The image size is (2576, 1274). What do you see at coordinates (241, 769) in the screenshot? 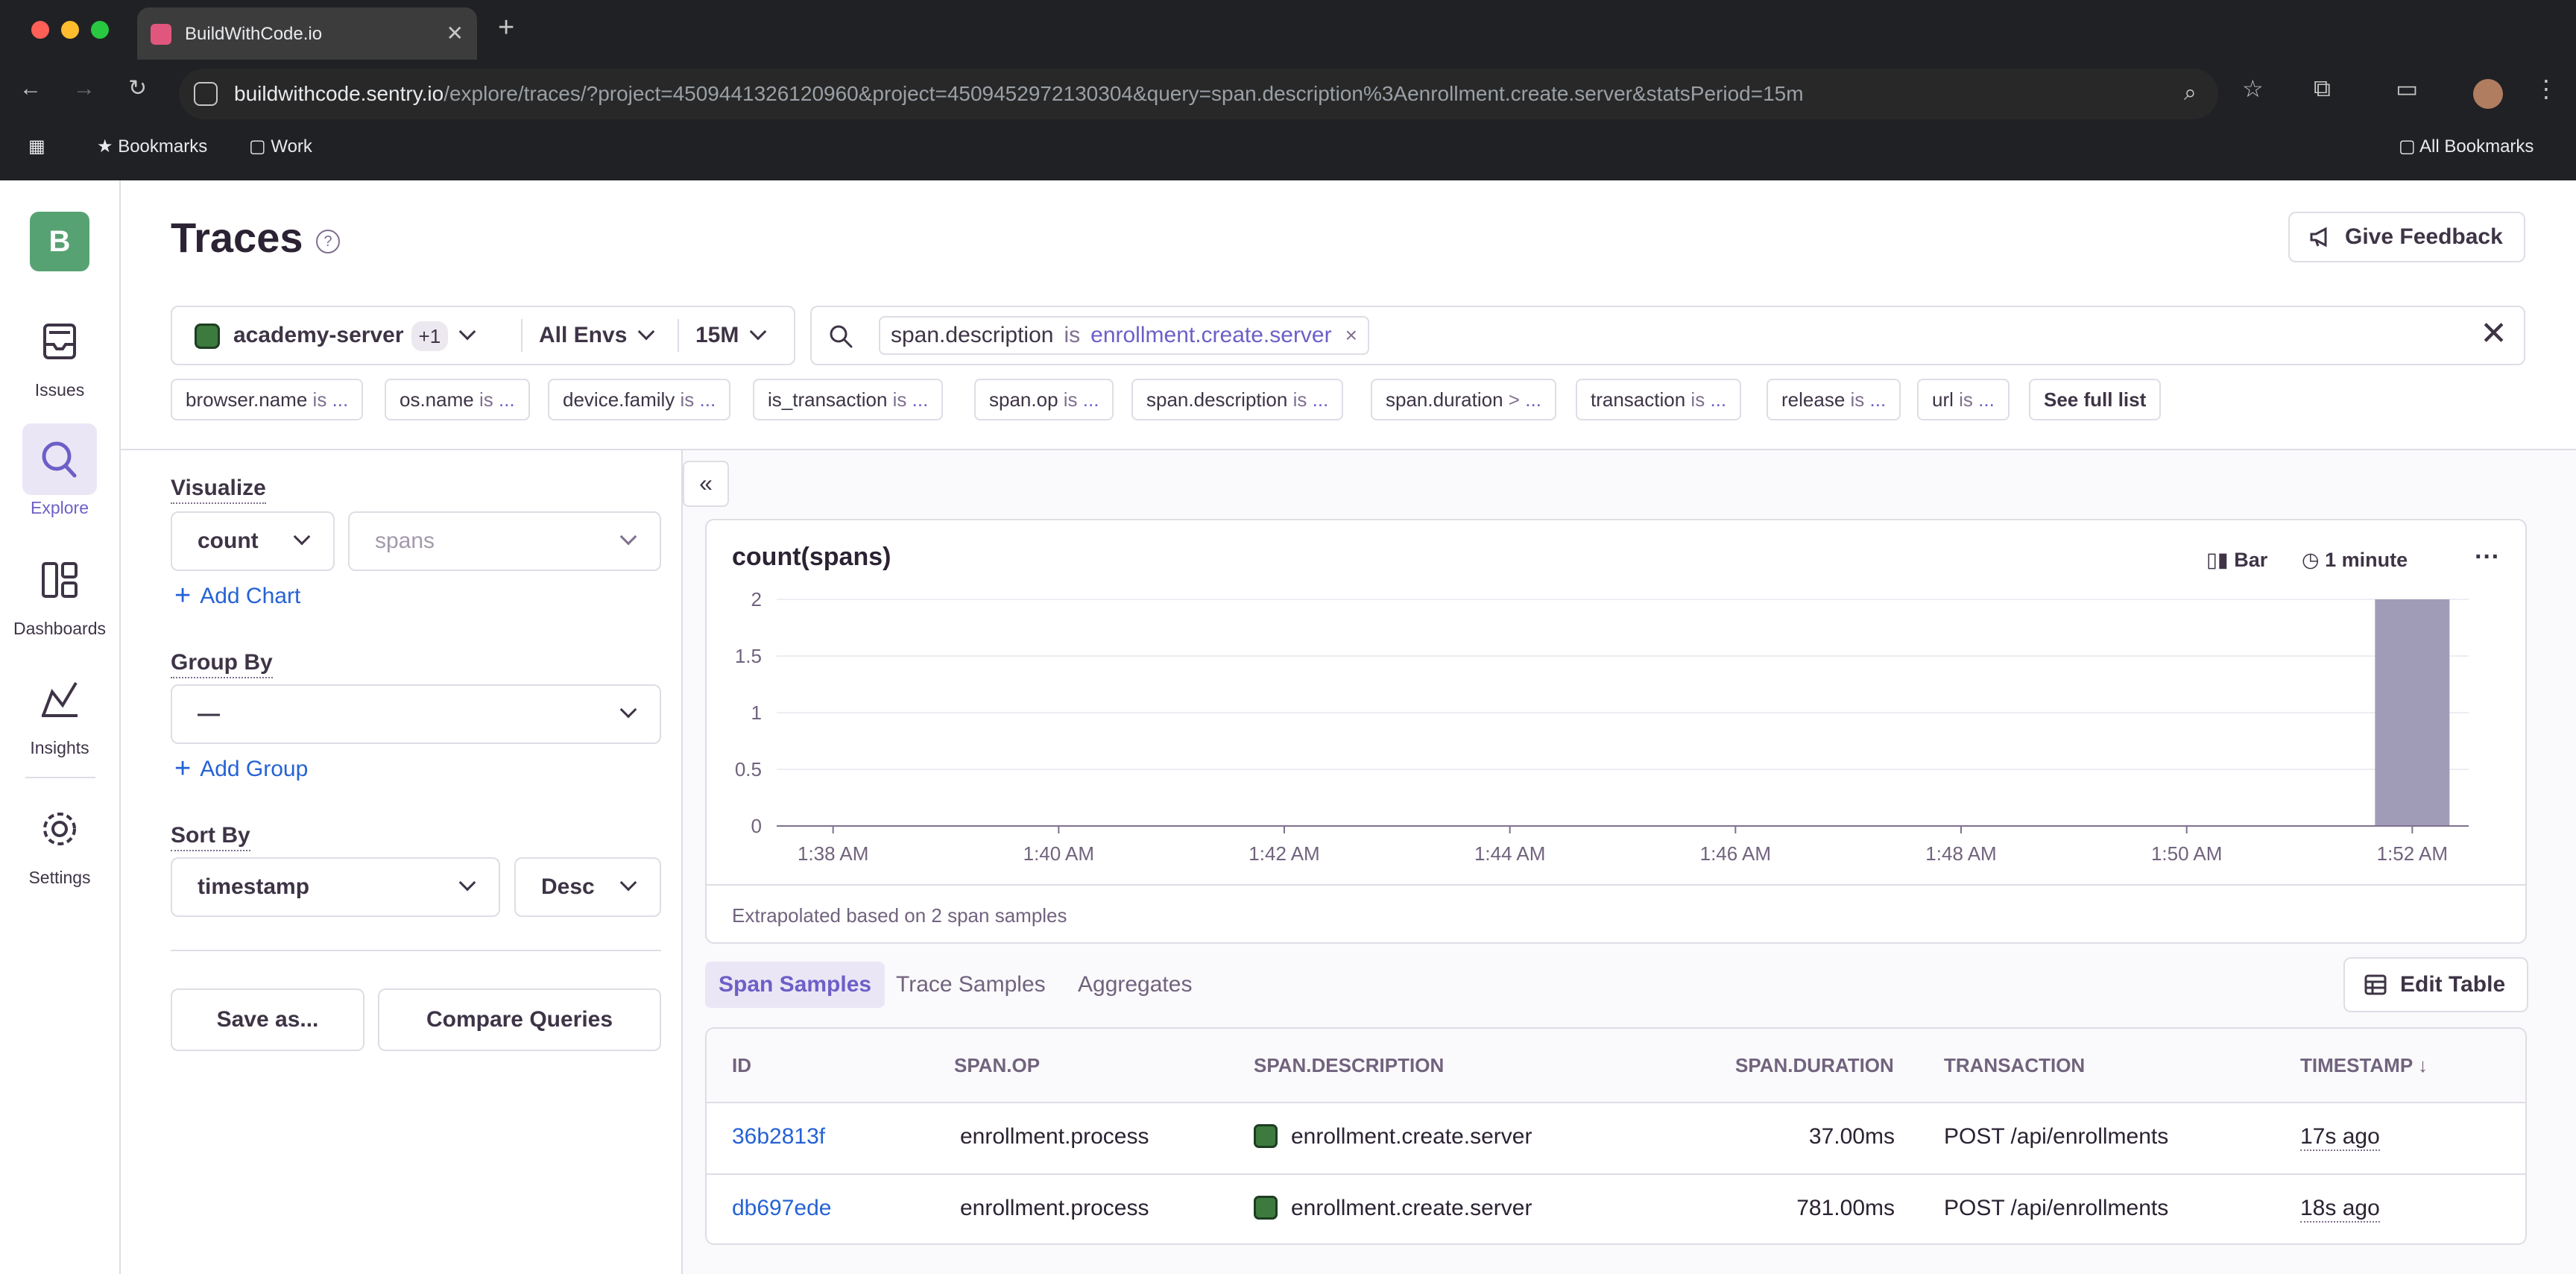
I see `add-group-button: + Add Group` at bounding box center [241, 769].